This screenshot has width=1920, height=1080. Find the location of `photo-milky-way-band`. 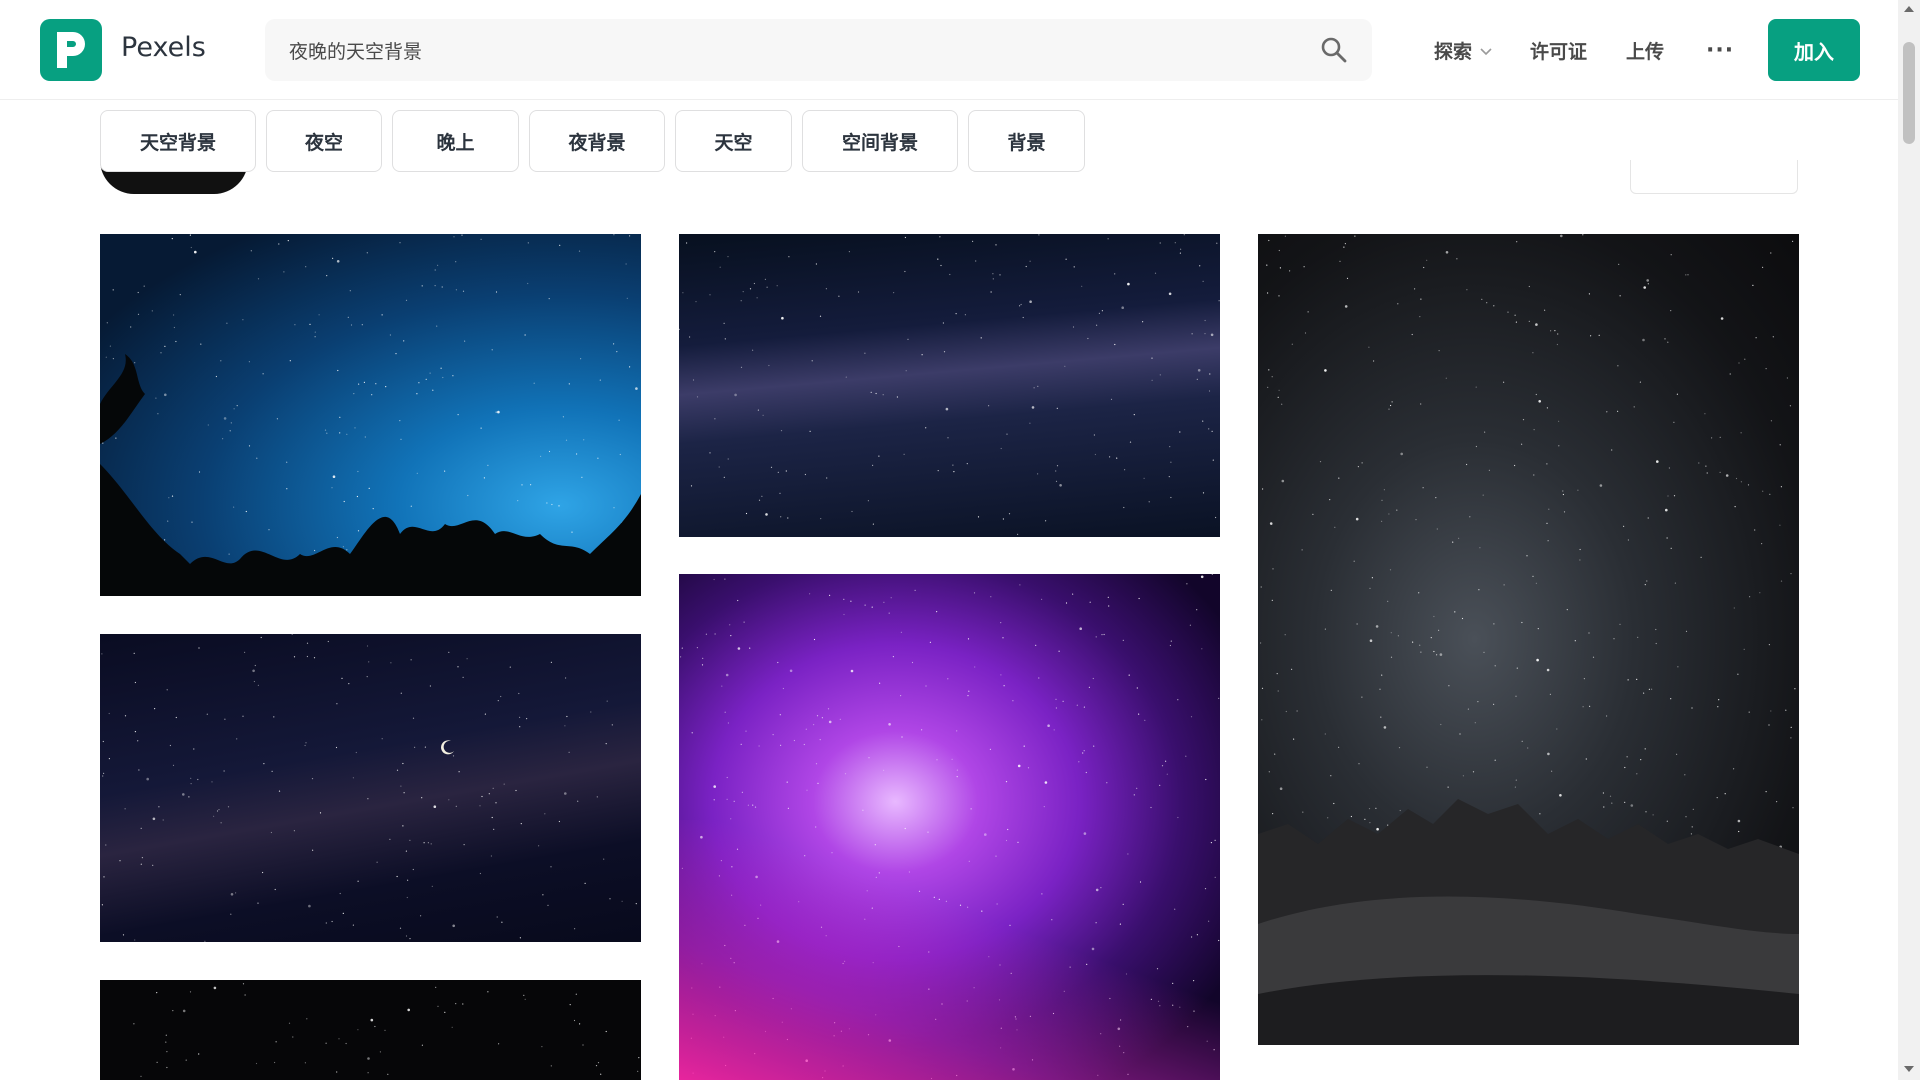

photo-milky-way-band is located at coordinates (949, 385).